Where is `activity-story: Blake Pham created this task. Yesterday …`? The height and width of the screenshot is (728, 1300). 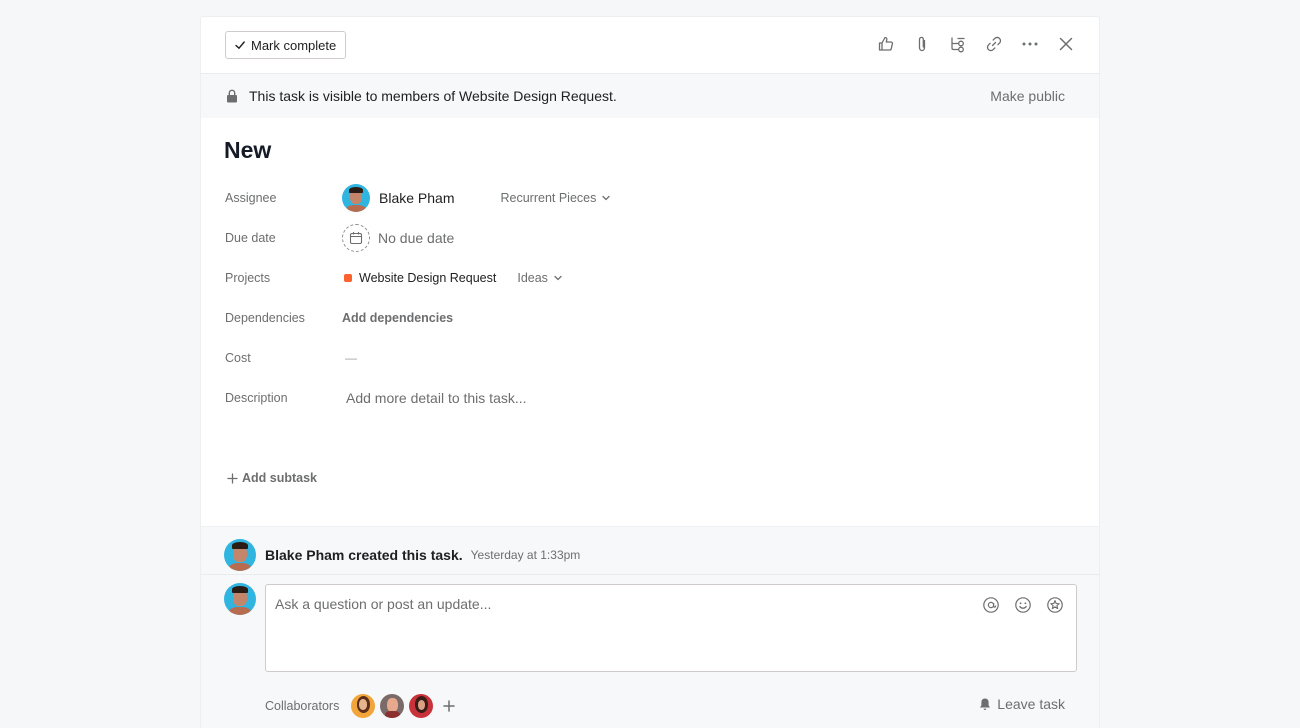
activity-story: Blake Pham created this task. Yesterday … is located at coordinates (402, 555).